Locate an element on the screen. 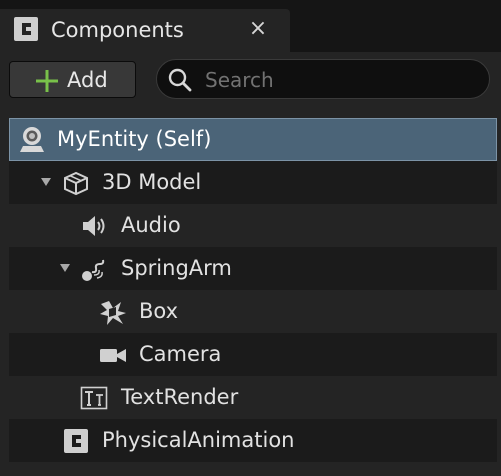 This screenshot has height=476, width=501. entity-icon is located at coordinates (32, 139).